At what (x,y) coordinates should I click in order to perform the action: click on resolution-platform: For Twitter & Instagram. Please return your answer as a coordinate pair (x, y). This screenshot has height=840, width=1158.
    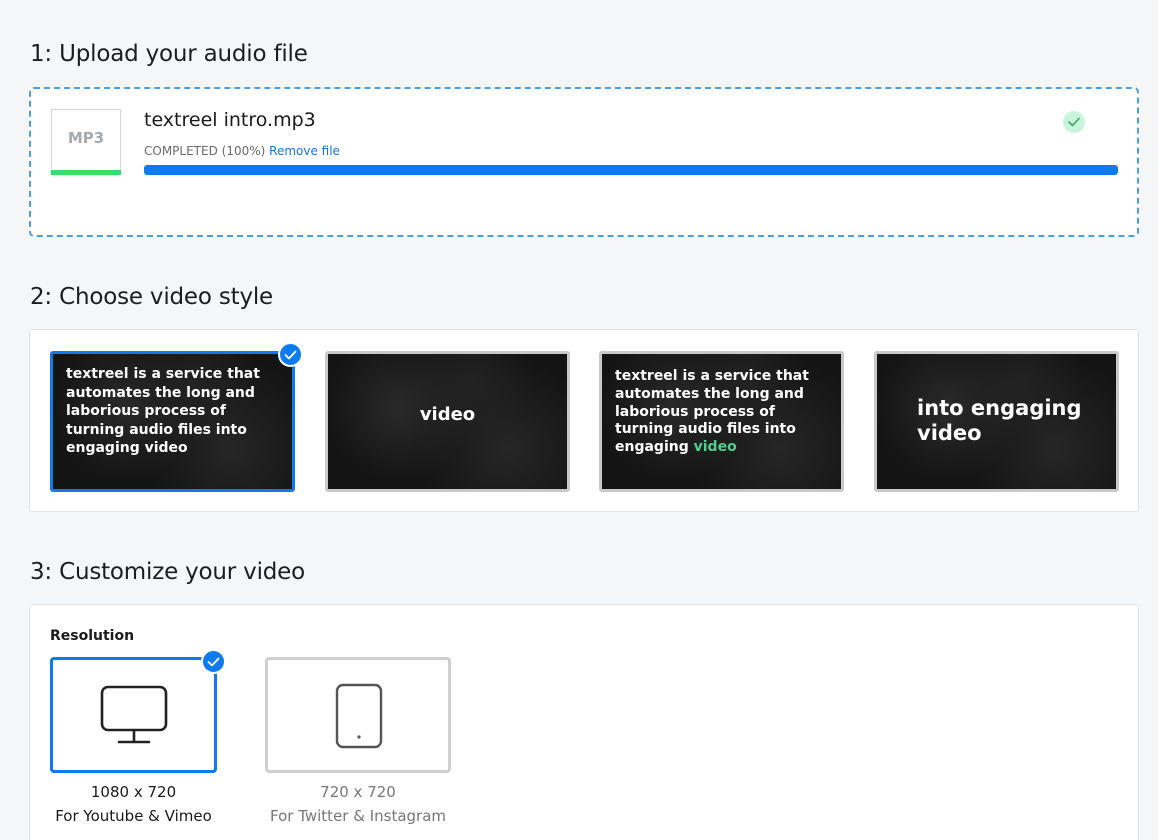
    Looking at the image, I should click on (358, 816).